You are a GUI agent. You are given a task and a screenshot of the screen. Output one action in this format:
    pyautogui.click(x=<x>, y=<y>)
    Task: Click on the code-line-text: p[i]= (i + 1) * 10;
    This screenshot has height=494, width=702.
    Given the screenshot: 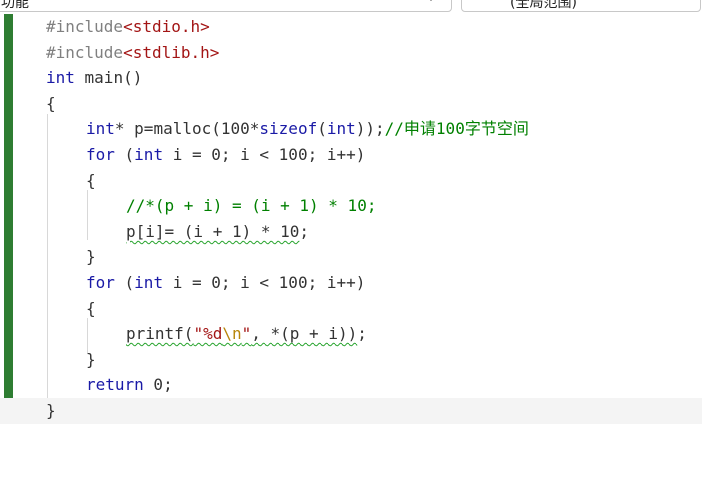 What is the action you would take?
    pyautogui.click(x=217, y=232)
    